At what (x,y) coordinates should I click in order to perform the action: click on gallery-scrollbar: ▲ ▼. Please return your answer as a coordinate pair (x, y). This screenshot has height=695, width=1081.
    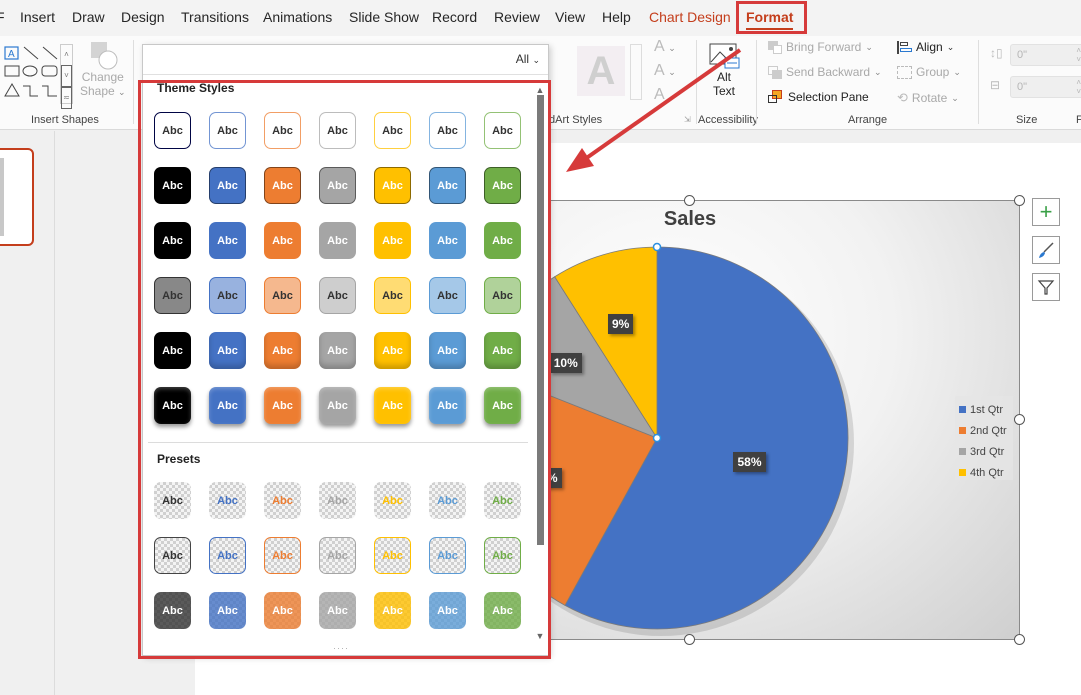
    Looking at the image, I should click on (540, 365).